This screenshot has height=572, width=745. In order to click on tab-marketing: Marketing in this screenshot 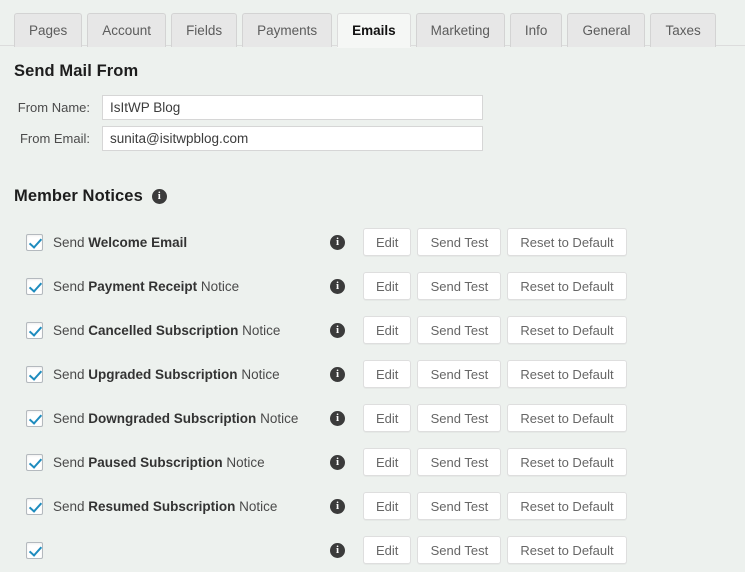, I will do `click(460, 30)`.